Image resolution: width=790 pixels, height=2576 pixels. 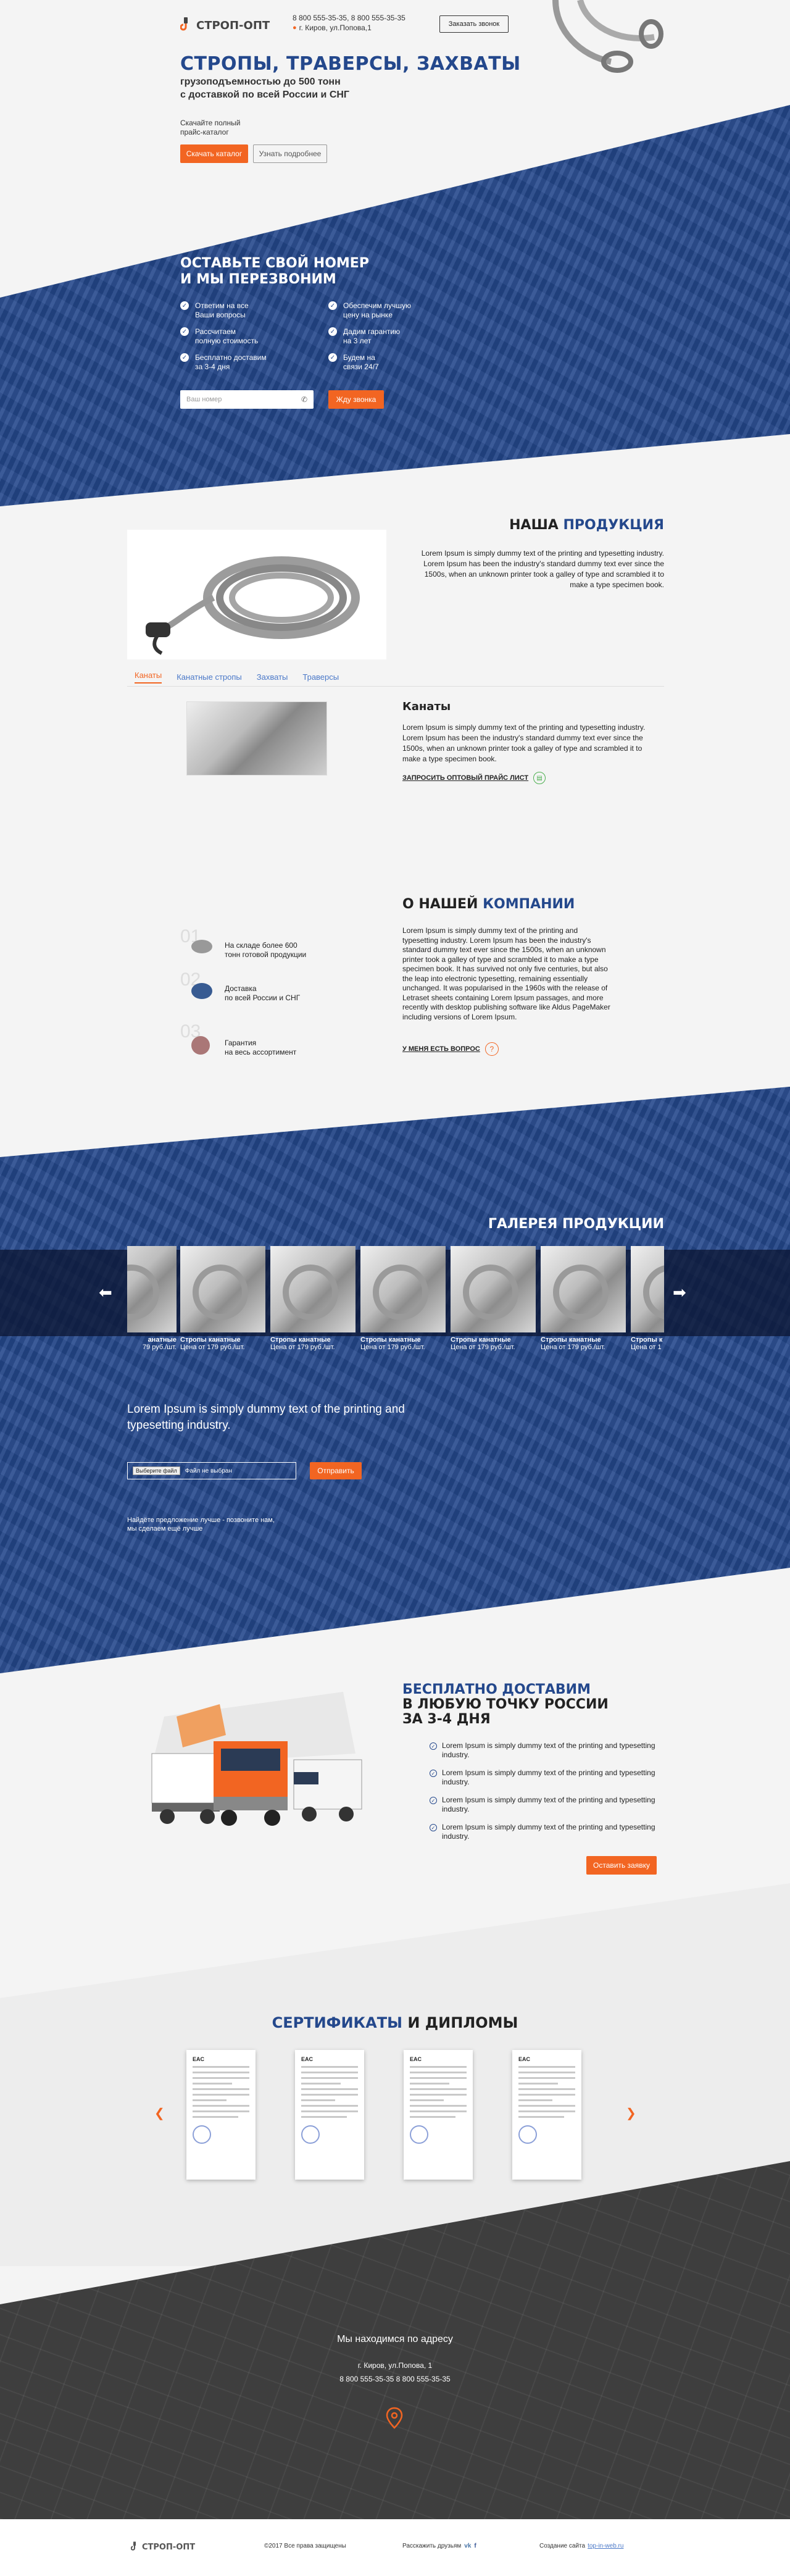 What do you see at coordinates (475, 2546) in the screenshot?
I see `facebook-icon: f` at bounding box center [475, 2546].